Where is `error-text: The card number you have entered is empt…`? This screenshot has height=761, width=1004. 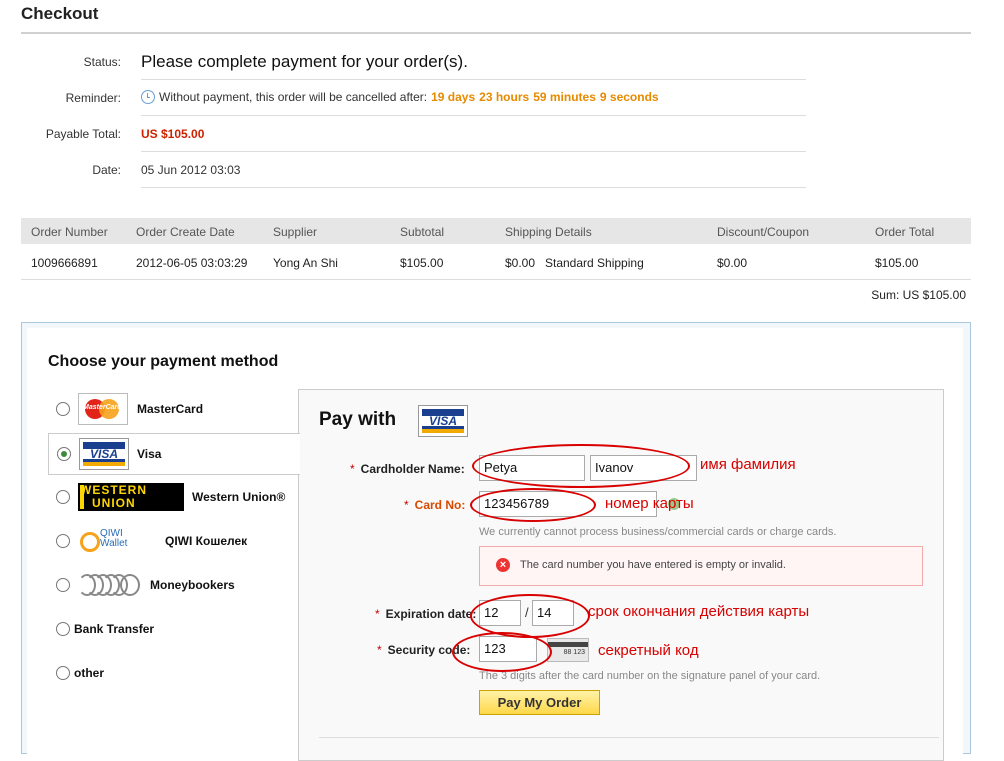 error-text: The card number you have entered is empt… is located at coordinates (653, 565).